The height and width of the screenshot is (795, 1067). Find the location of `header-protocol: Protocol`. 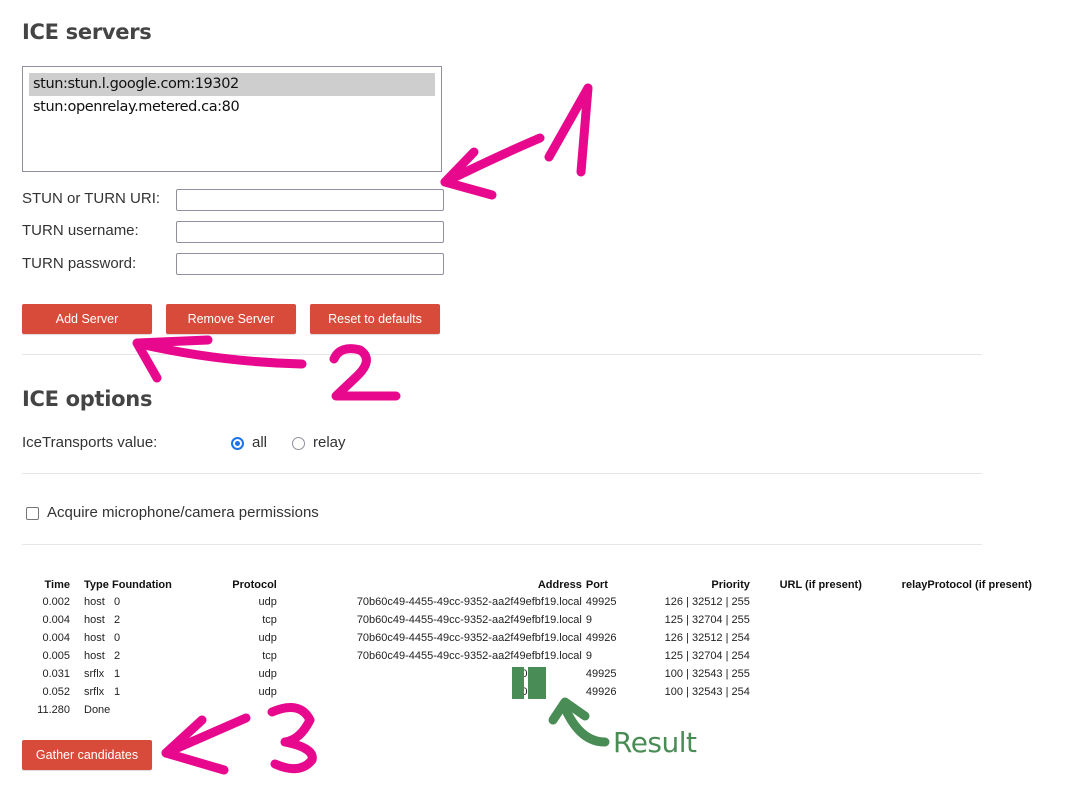

header-protocol: Protocol is located at coordinates (254, 585).